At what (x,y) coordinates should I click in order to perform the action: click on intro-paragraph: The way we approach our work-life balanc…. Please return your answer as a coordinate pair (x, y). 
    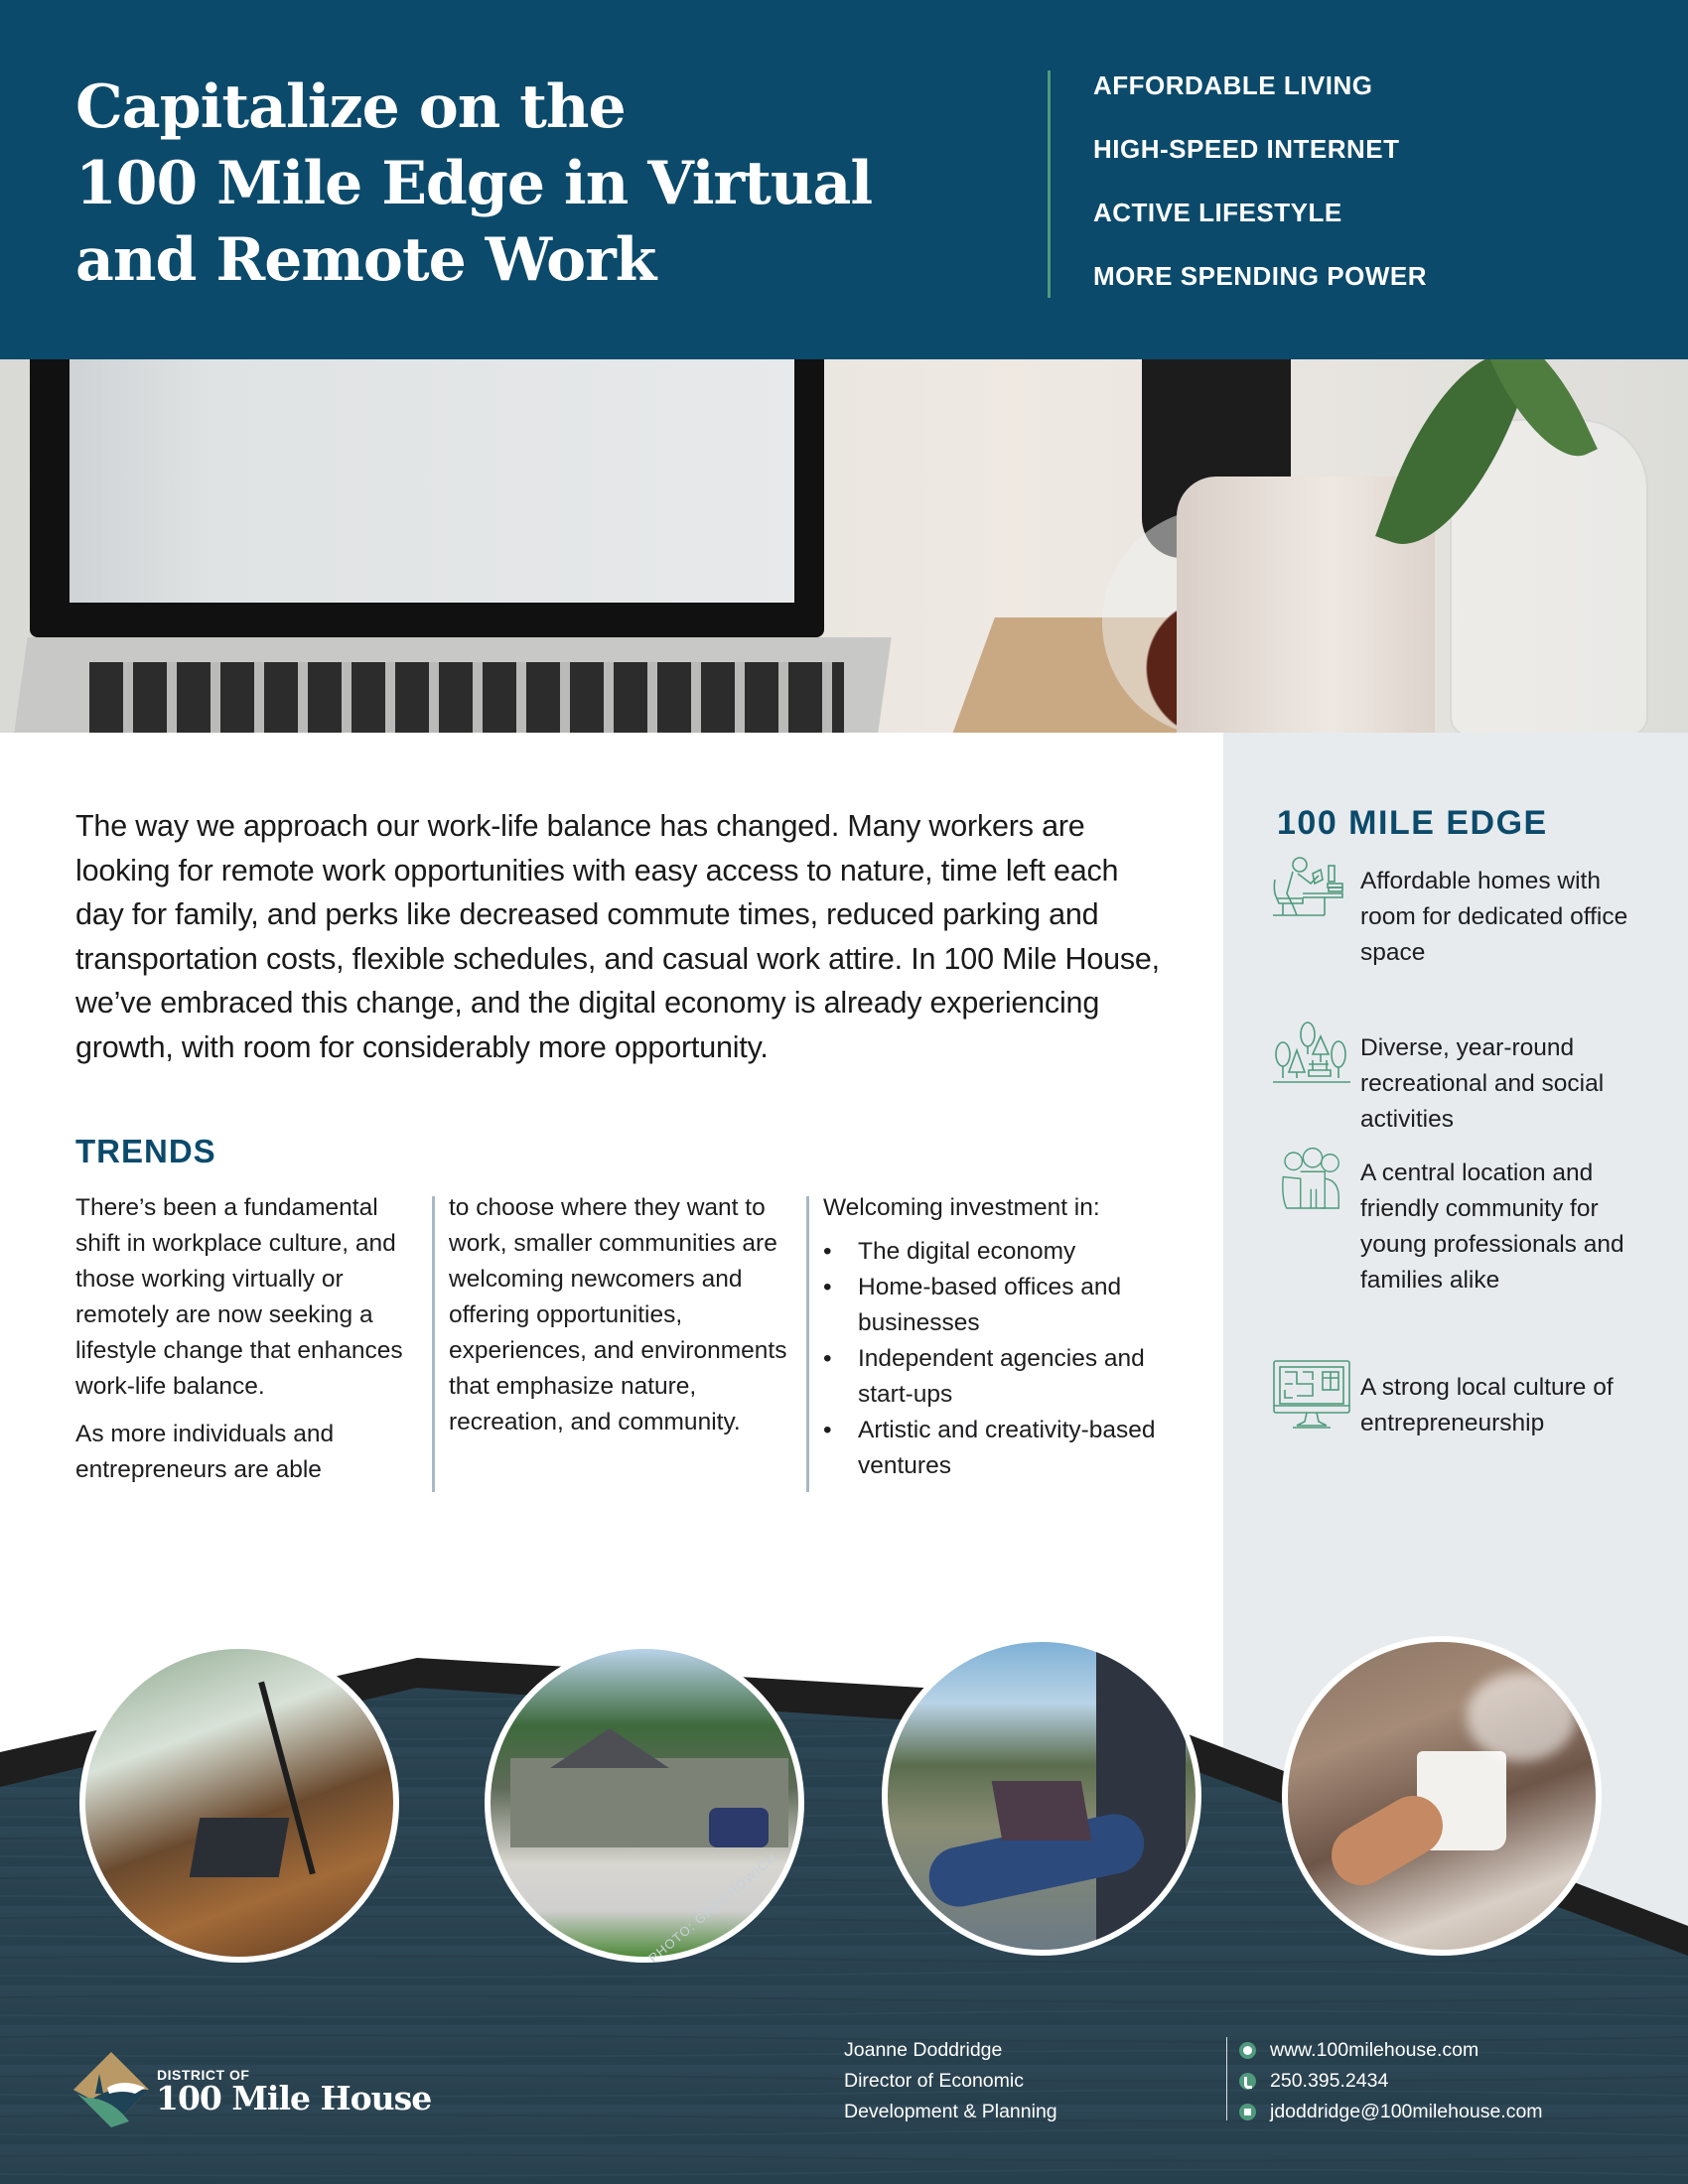
    Looking at the image, I should click on (617, 936).